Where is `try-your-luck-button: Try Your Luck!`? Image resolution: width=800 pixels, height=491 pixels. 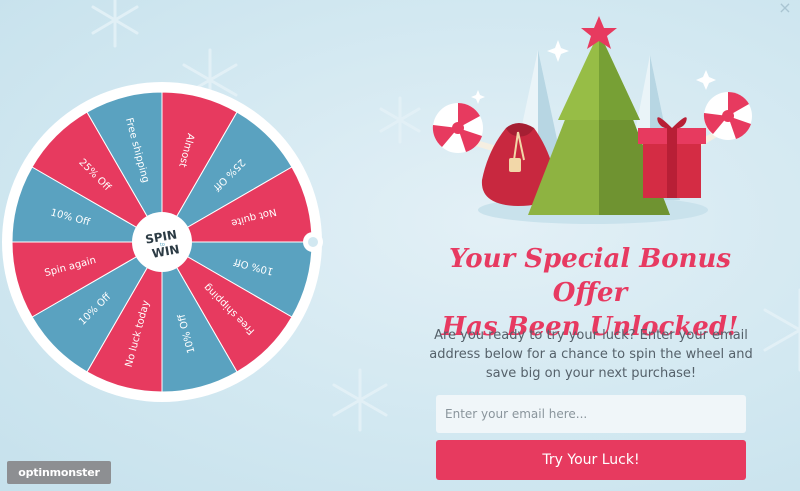
try-your-luck-button: Try Your Luck! is located at coordinates (591, 460).